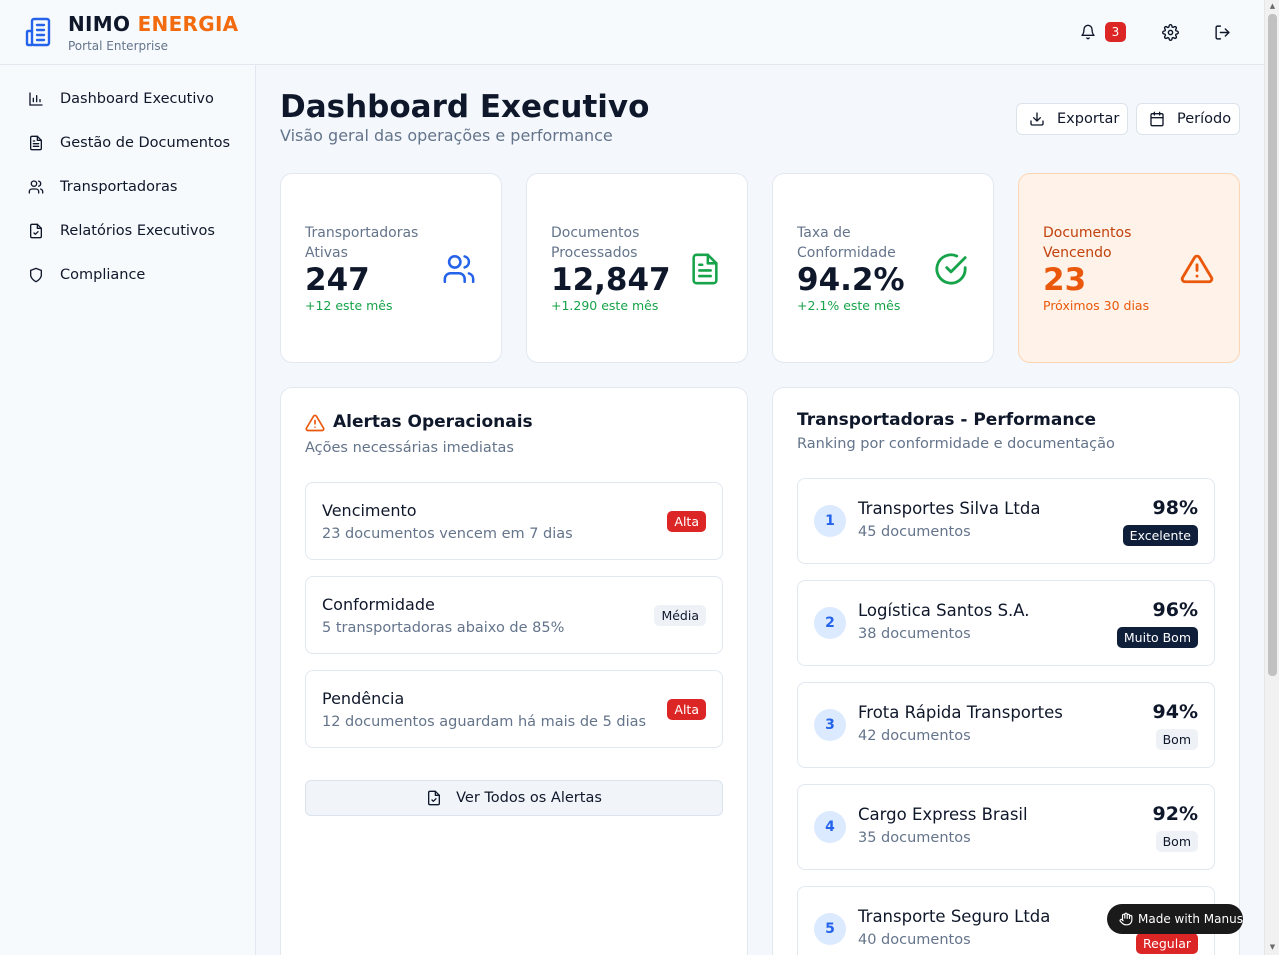 The height and width of the screenshot is (955, 1279). I want to click on stat-label: Documentos Vencendo, so click(1087, 243).